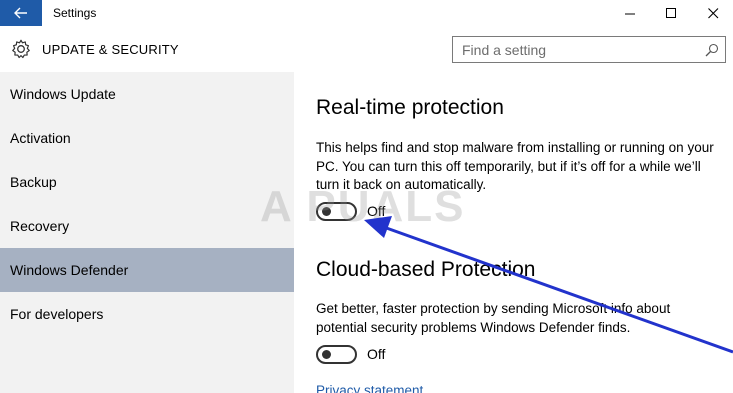  I want to click on arrow-left-icon, so click(20, 13).